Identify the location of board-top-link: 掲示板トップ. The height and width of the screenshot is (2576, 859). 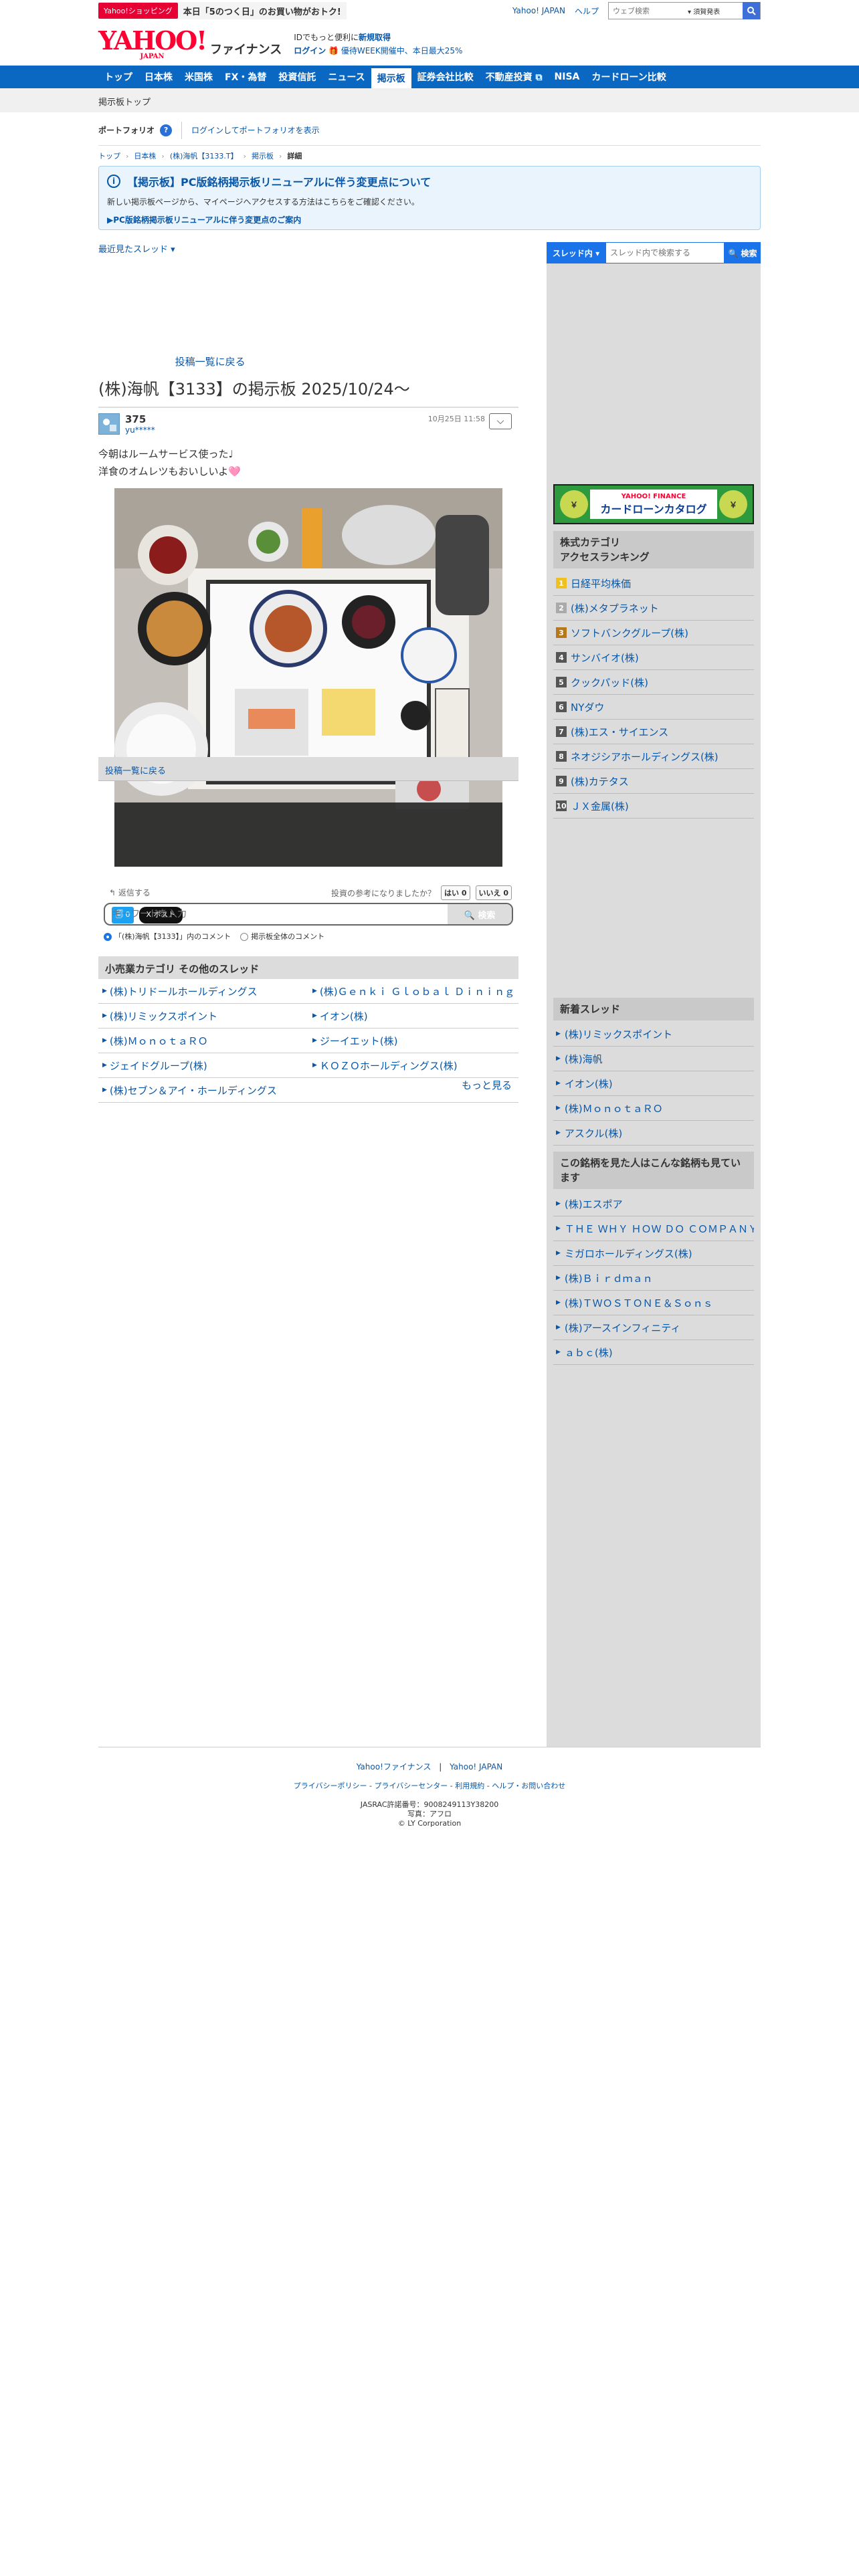
(124, 102).